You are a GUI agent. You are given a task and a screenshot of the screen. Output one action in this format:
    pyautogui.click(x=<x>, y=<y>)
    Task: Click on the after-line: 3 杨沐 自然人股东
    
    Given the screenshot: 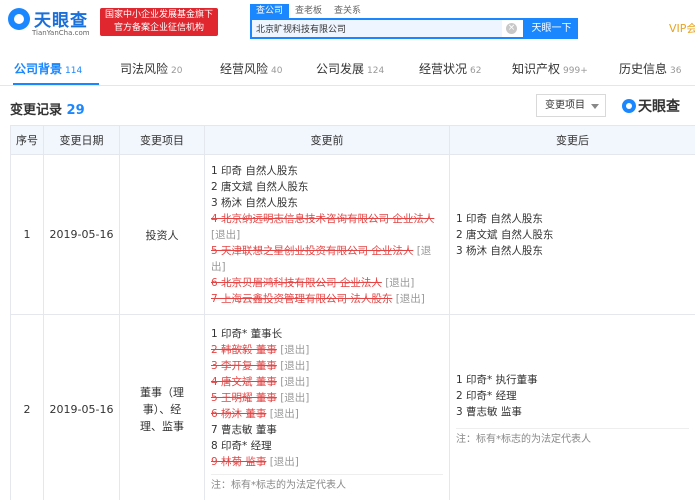 What is the action you would take?
    pyautogui.click(x=499, y=250)
    